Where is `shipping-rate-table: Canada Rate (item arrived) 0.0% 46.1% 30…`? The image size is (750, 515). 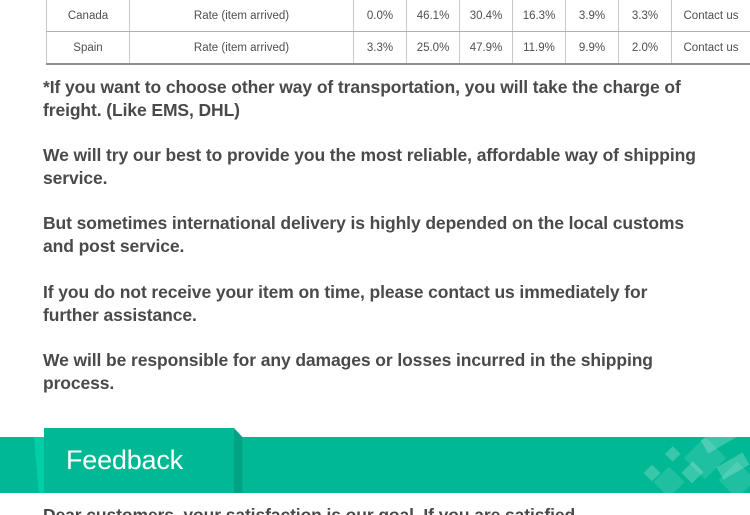
shipping-rate-table: Canada Rate (item arrived) 0.0% 46.1% 30… is located at coordinates (398, 32).